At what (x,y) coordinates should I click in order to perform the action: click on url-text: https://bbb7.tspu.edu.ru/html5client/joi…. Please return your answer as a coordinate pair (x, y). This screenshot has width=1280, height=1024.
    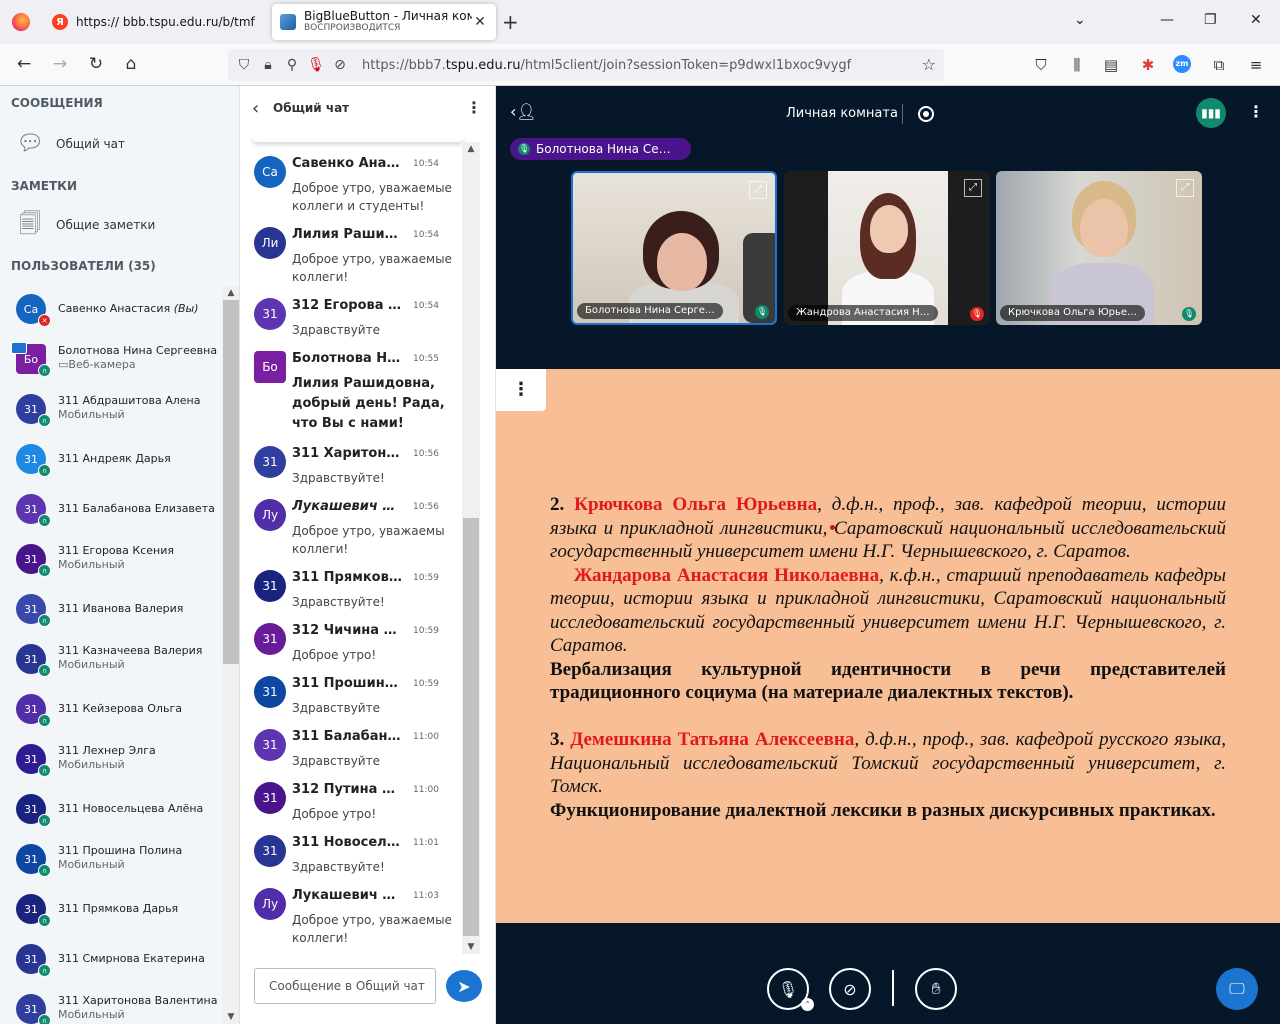
    Looking at the image, I should click on (606, 65).